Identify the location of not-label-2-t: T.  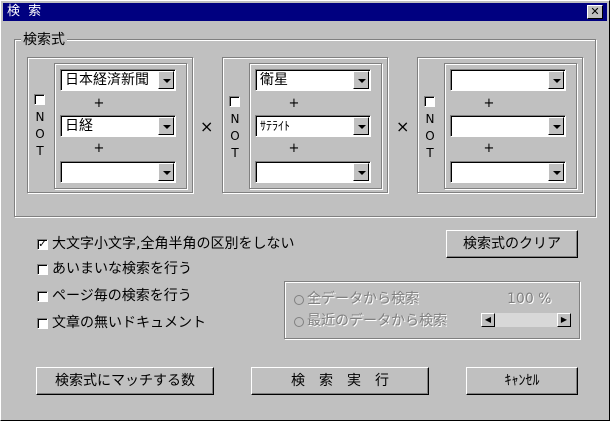
(235, 153).